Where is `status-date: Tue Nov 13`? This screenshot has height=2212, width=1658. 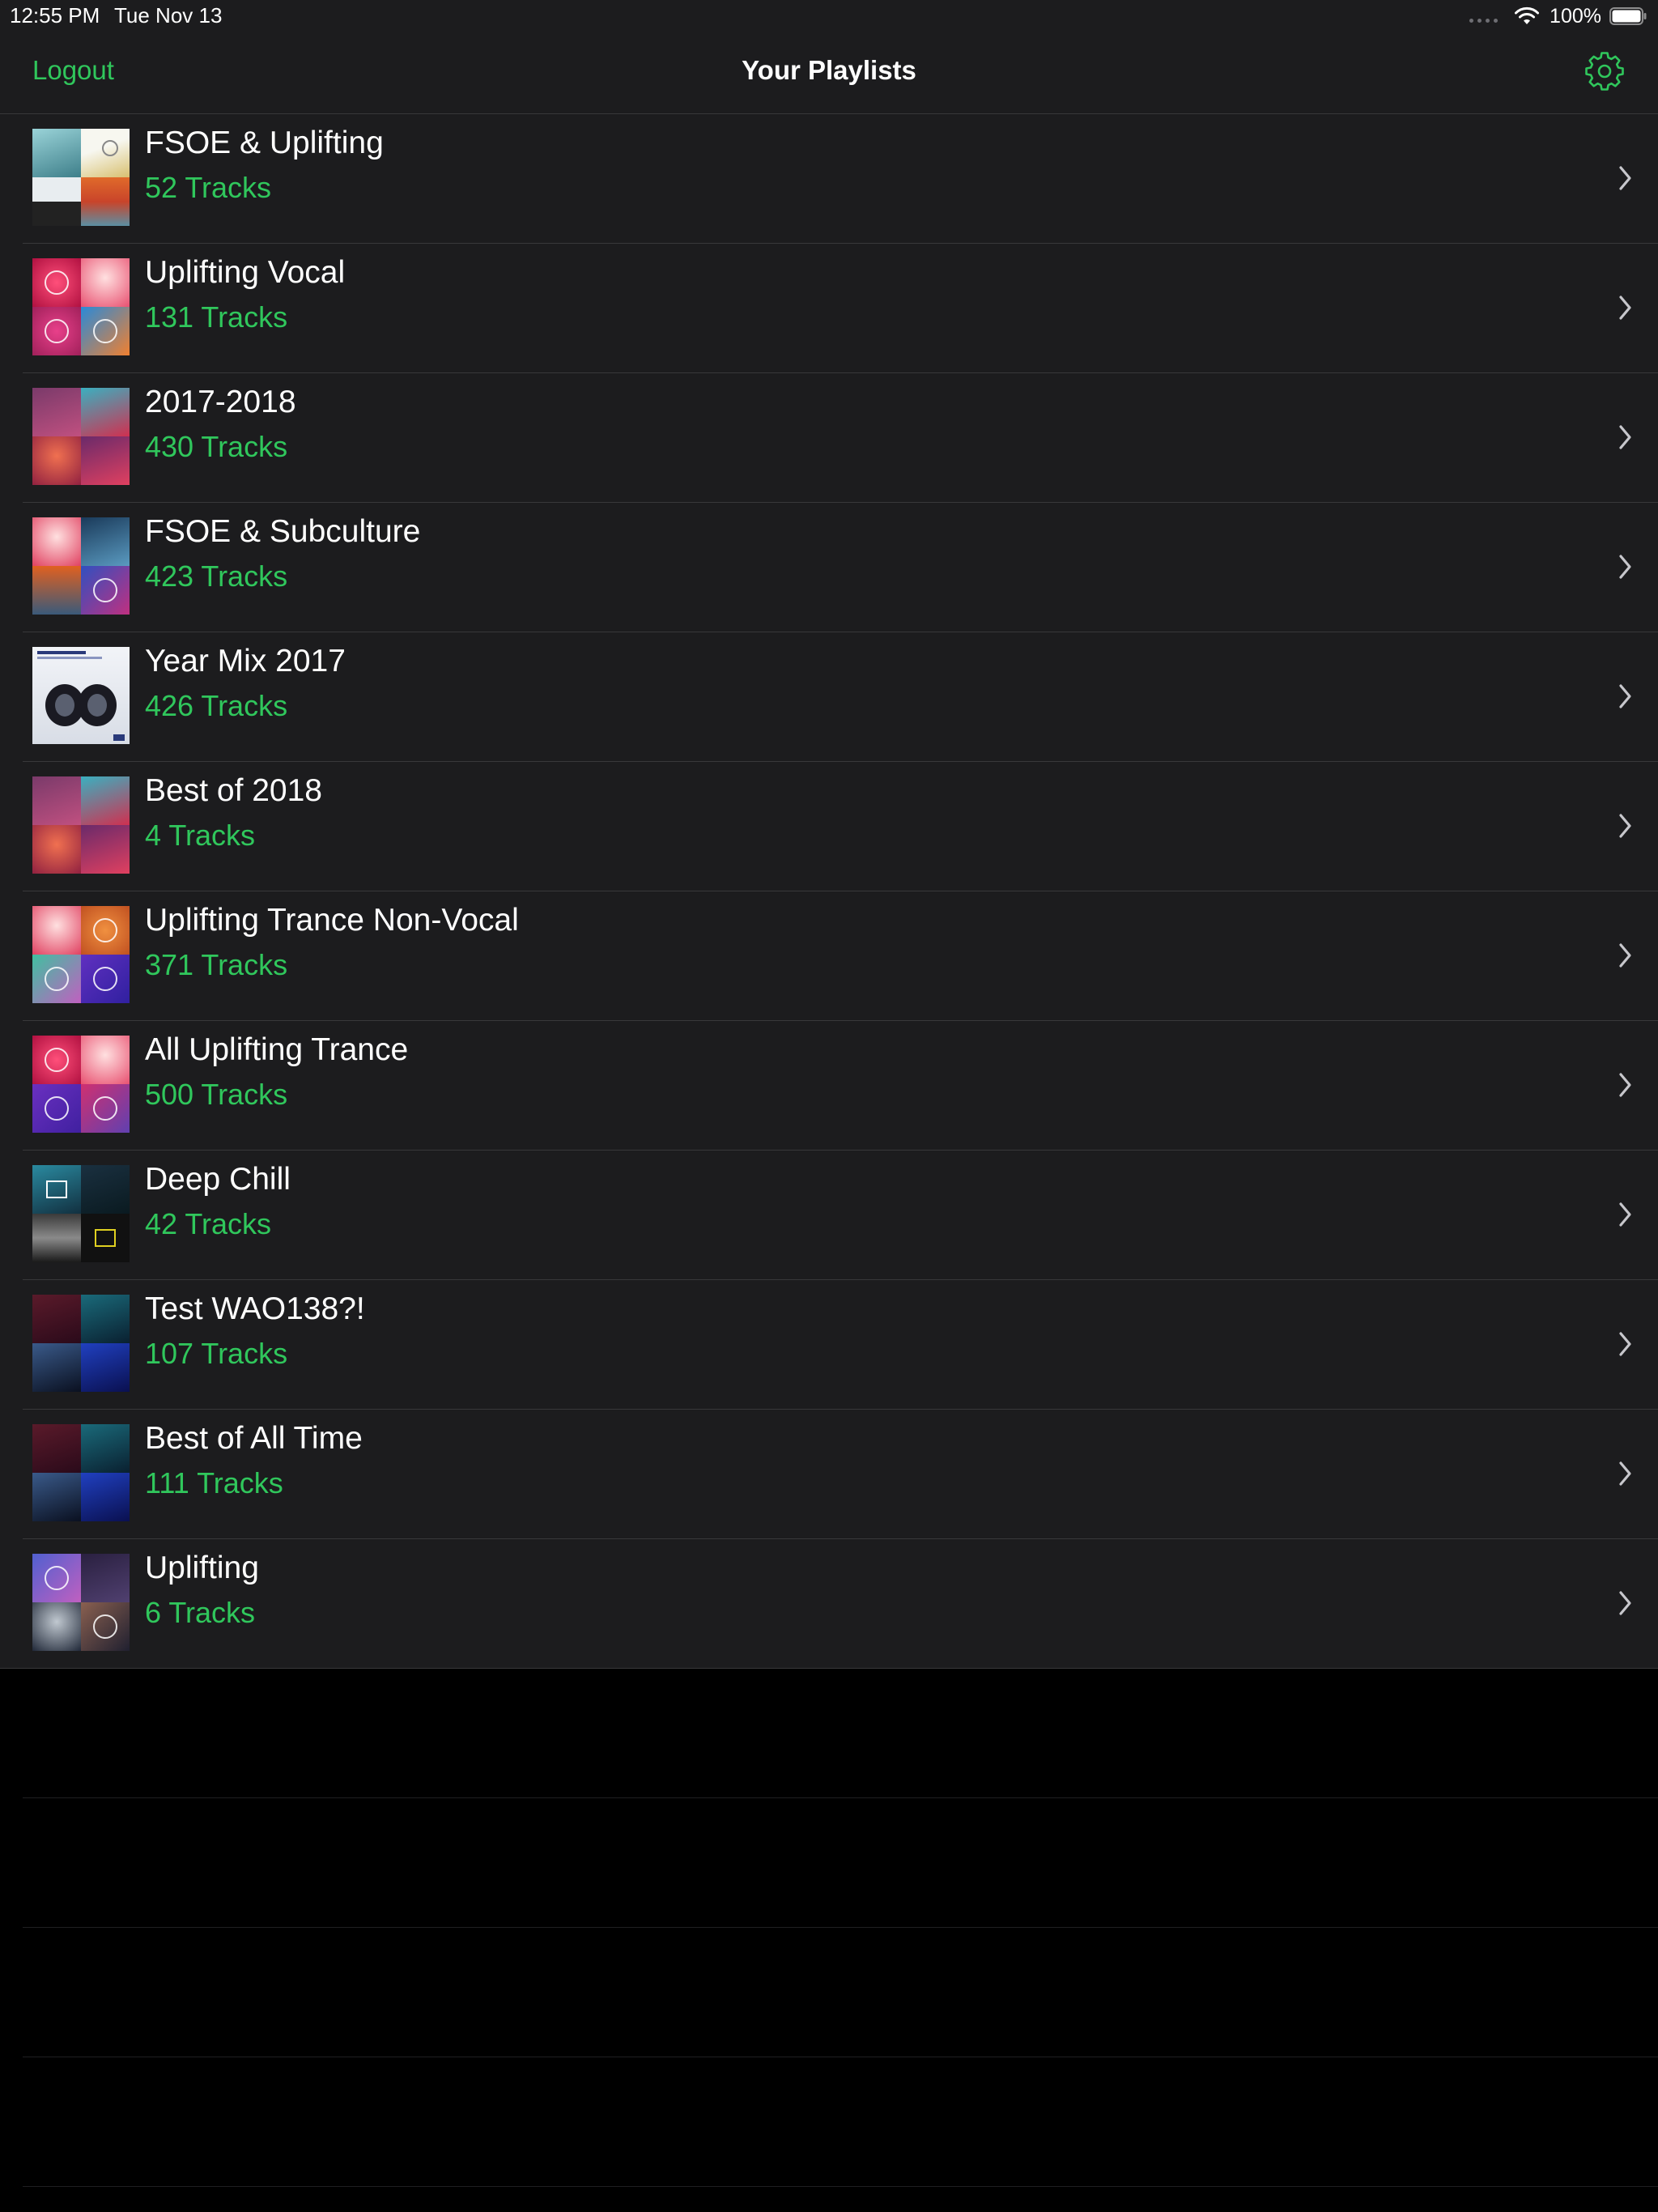
status-date: Tue Nov 13 is located at coordinates (168, 16).